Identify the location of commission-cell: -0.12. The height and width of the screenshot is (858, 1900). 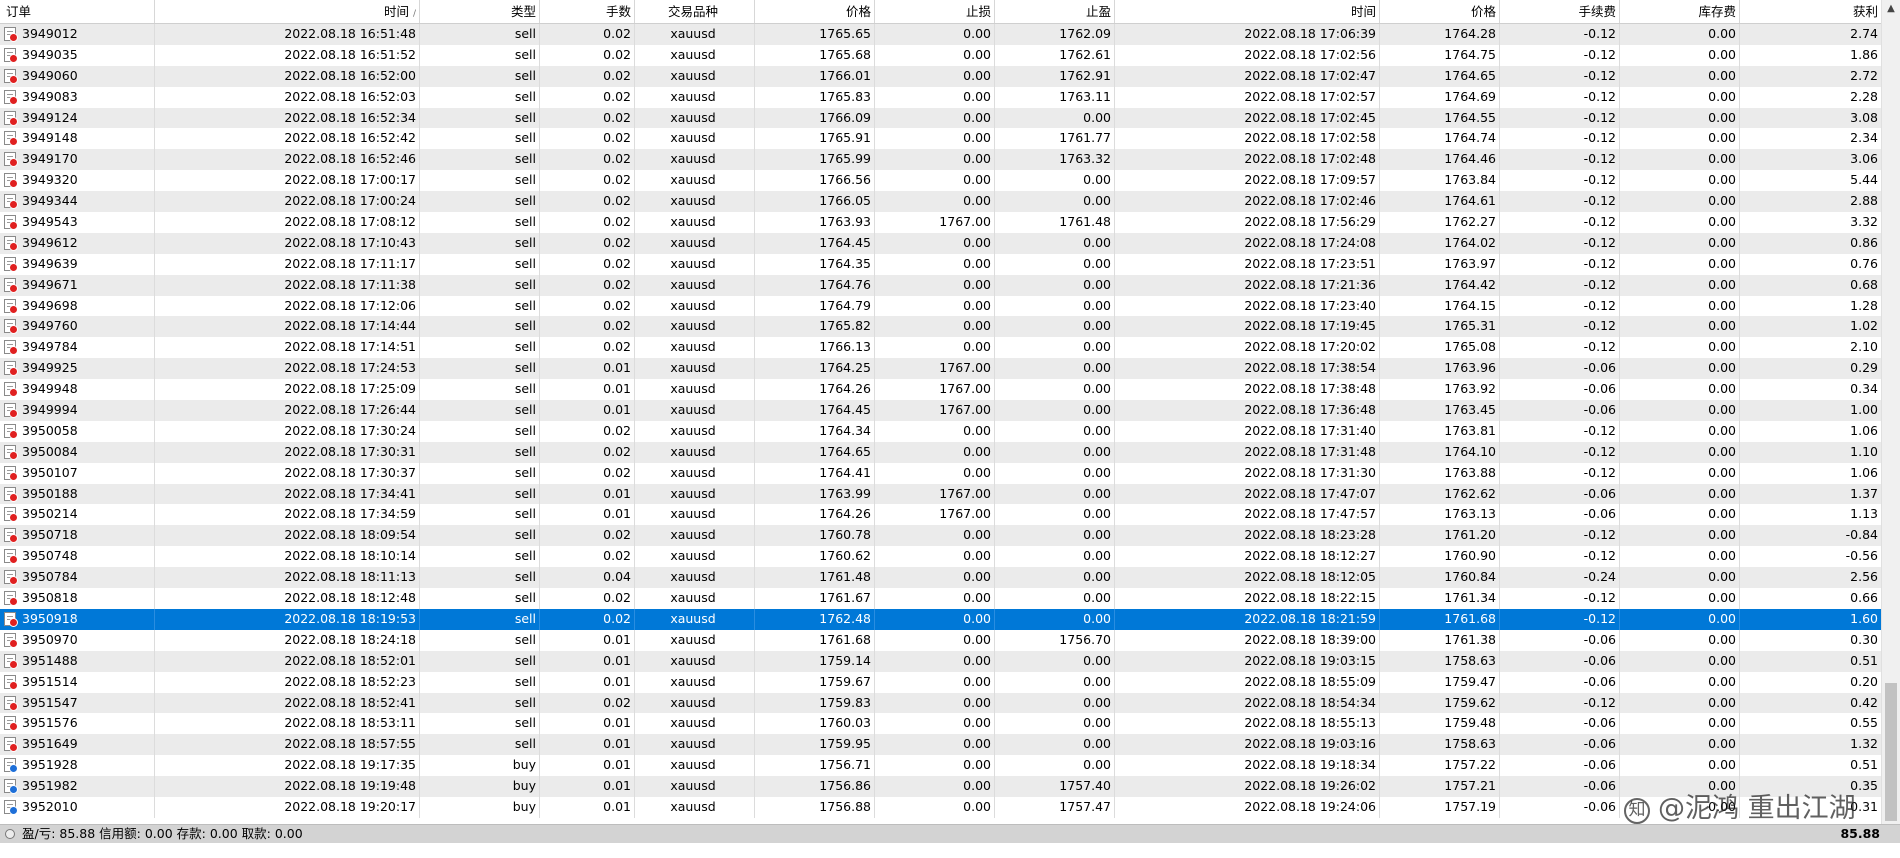
(1560, 181).